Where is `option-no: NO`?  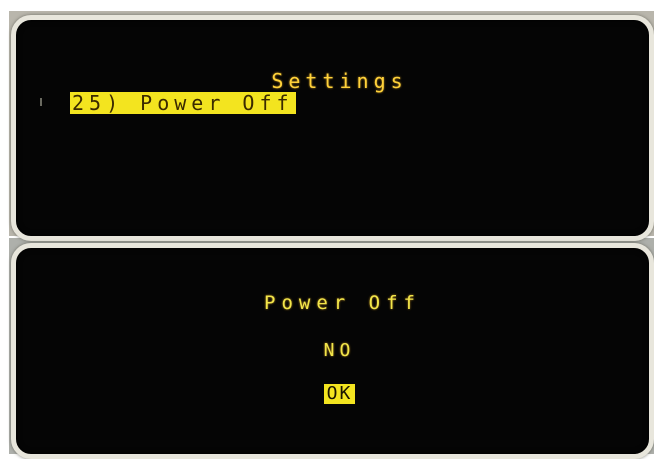
option-no: NO is located at coordinates (332, 350).